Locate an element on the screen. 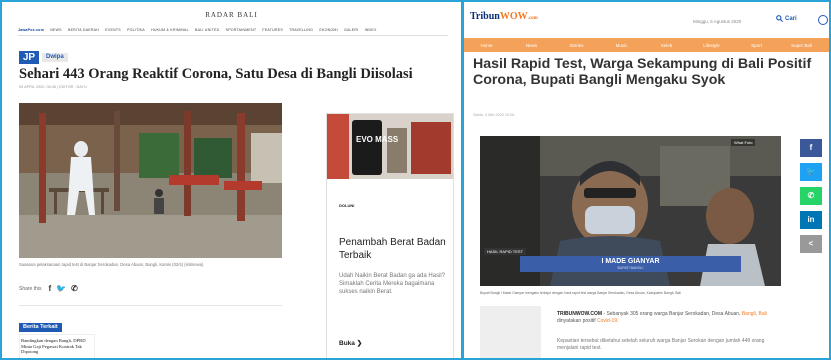 Image resolution: width=831 pixels, height=360 pixels. nav-item: FEATURES is located at coordinates (272, 30).